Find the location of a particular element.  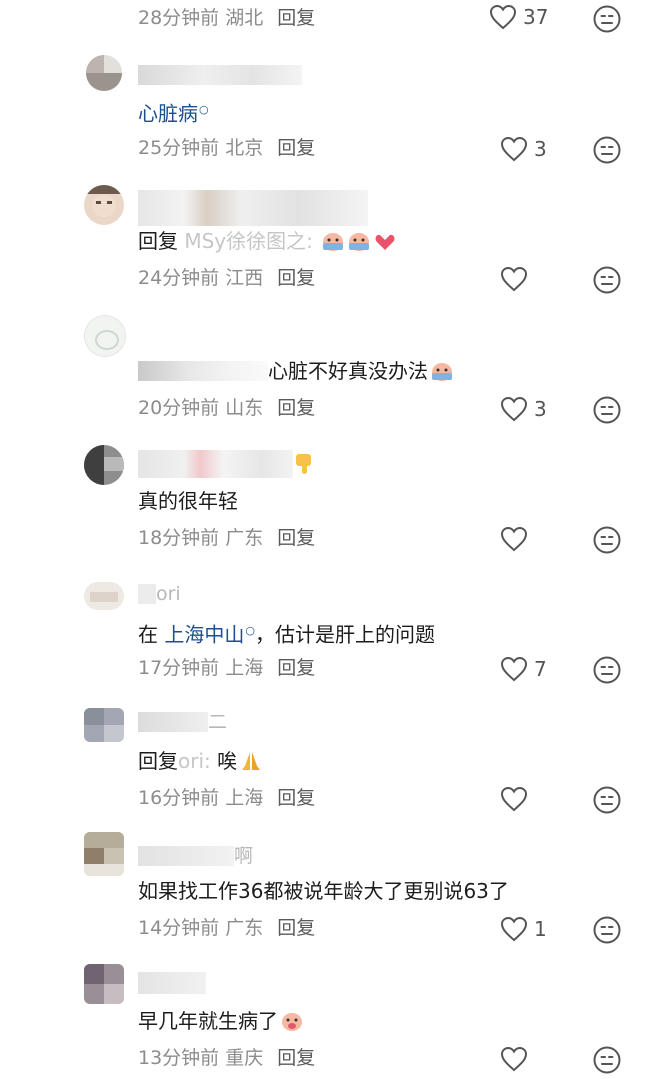

comment-meta: 24分钟前 江西 回复 is located at coordinates (226, 278).